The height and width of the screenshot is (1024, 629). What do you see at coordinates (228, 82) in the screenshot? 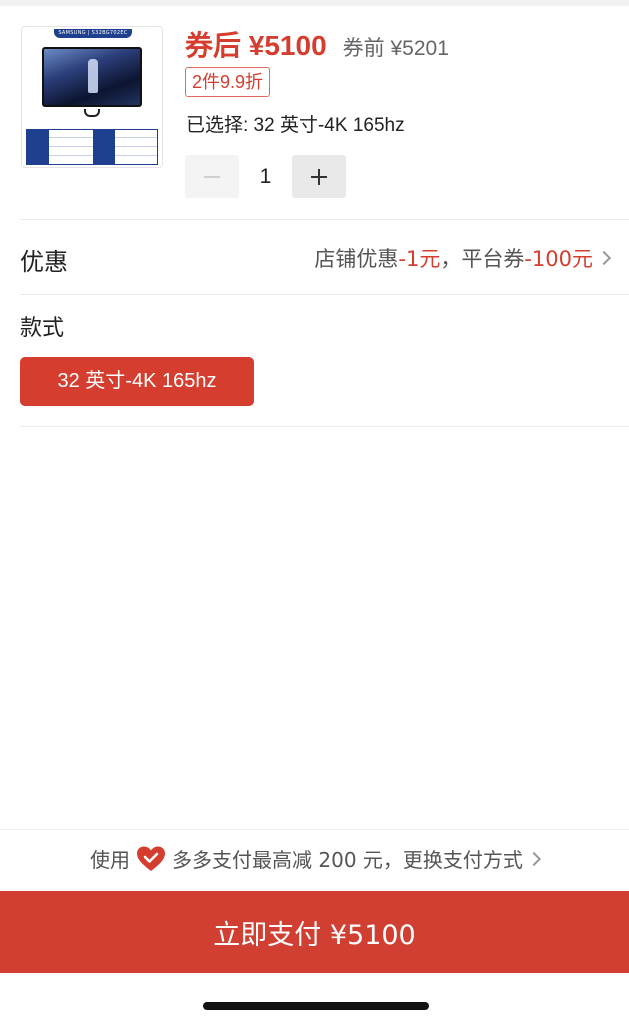
I see `deal-tag: 2件9.9折` at bounding box center [228, 82].